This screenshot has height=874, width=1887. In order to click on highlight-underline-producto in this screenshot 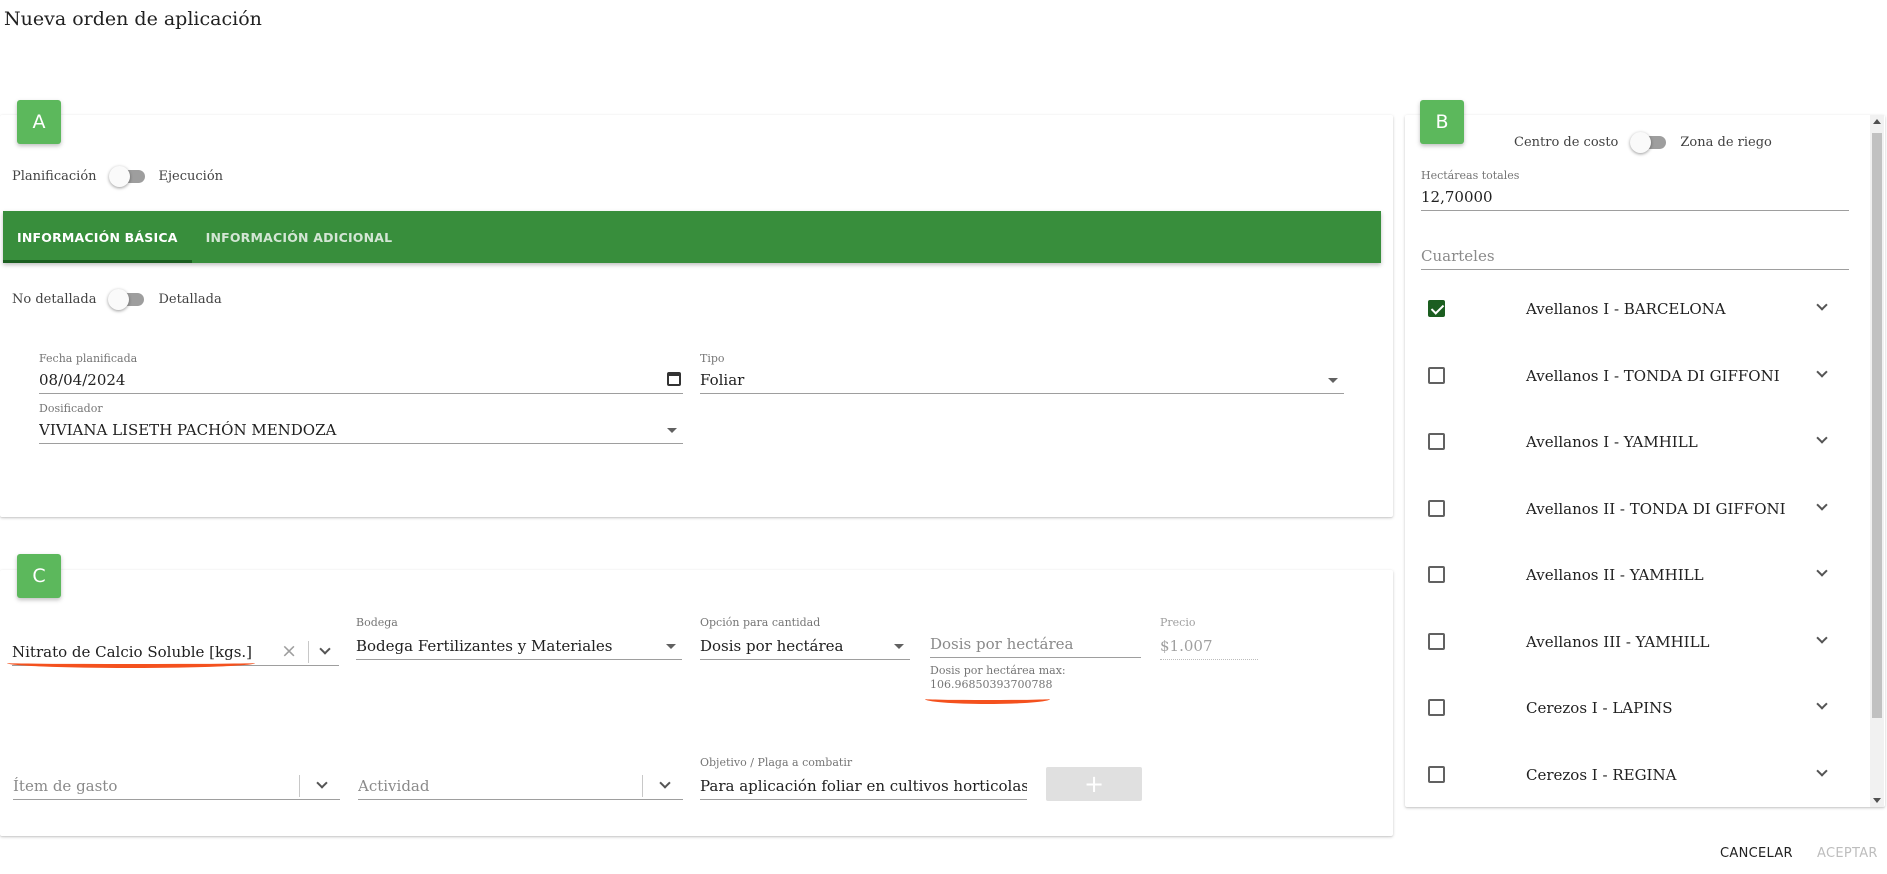, I will do `click(131, 663)`.